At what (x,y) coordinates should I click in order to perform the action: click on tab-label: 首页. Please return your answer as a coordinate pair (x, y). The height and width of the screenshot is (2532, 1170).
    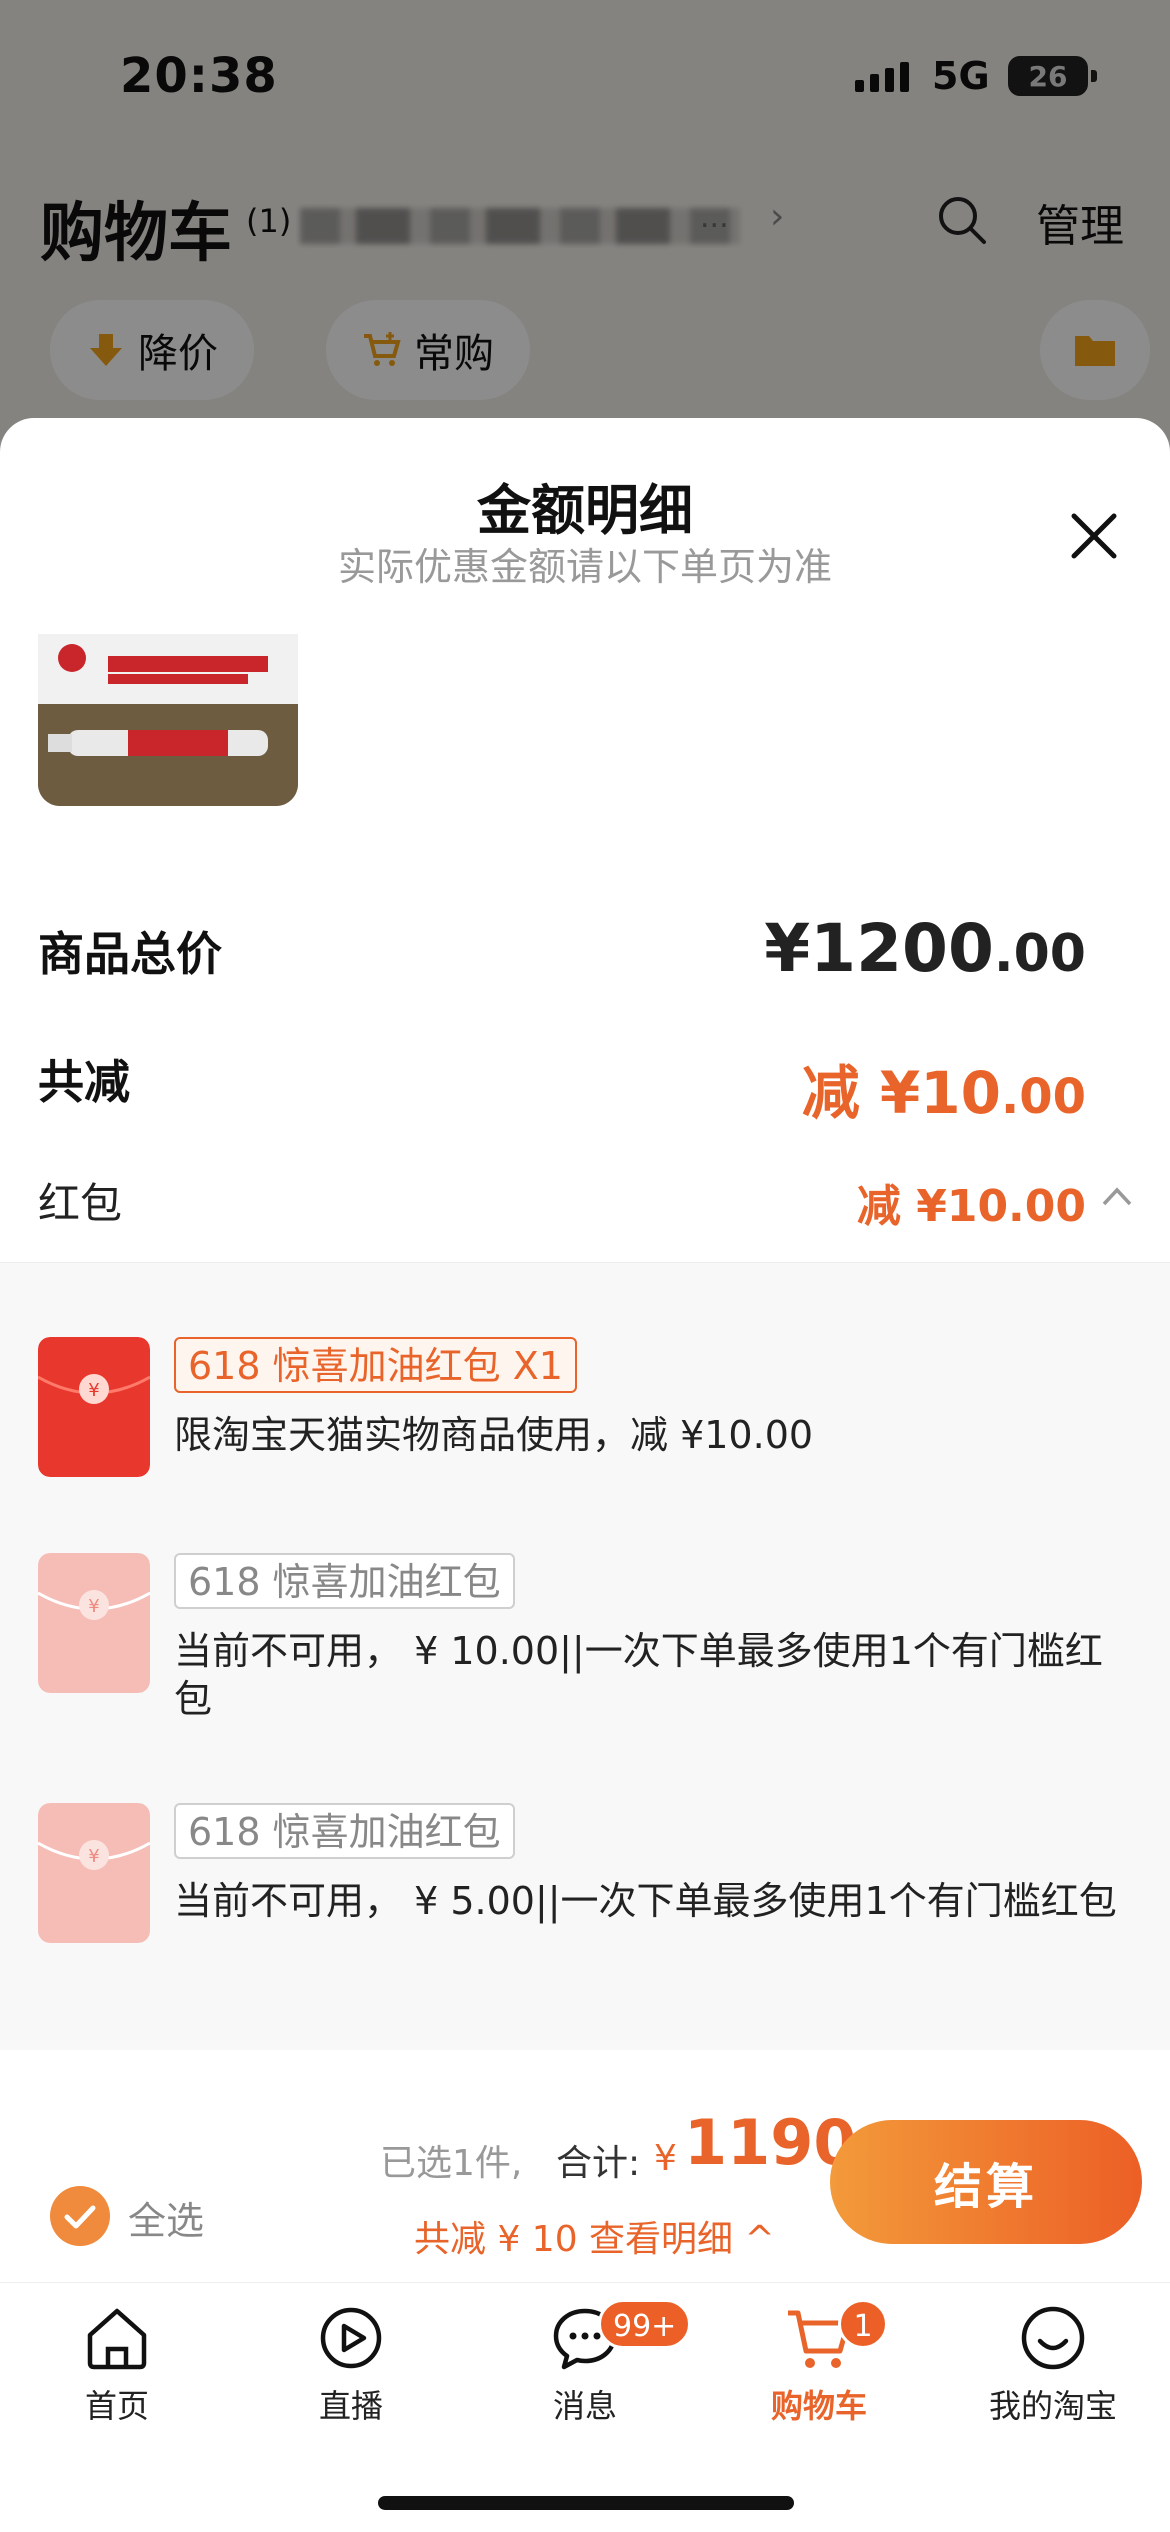
    Looking at the image, I should click on (116, 2406).